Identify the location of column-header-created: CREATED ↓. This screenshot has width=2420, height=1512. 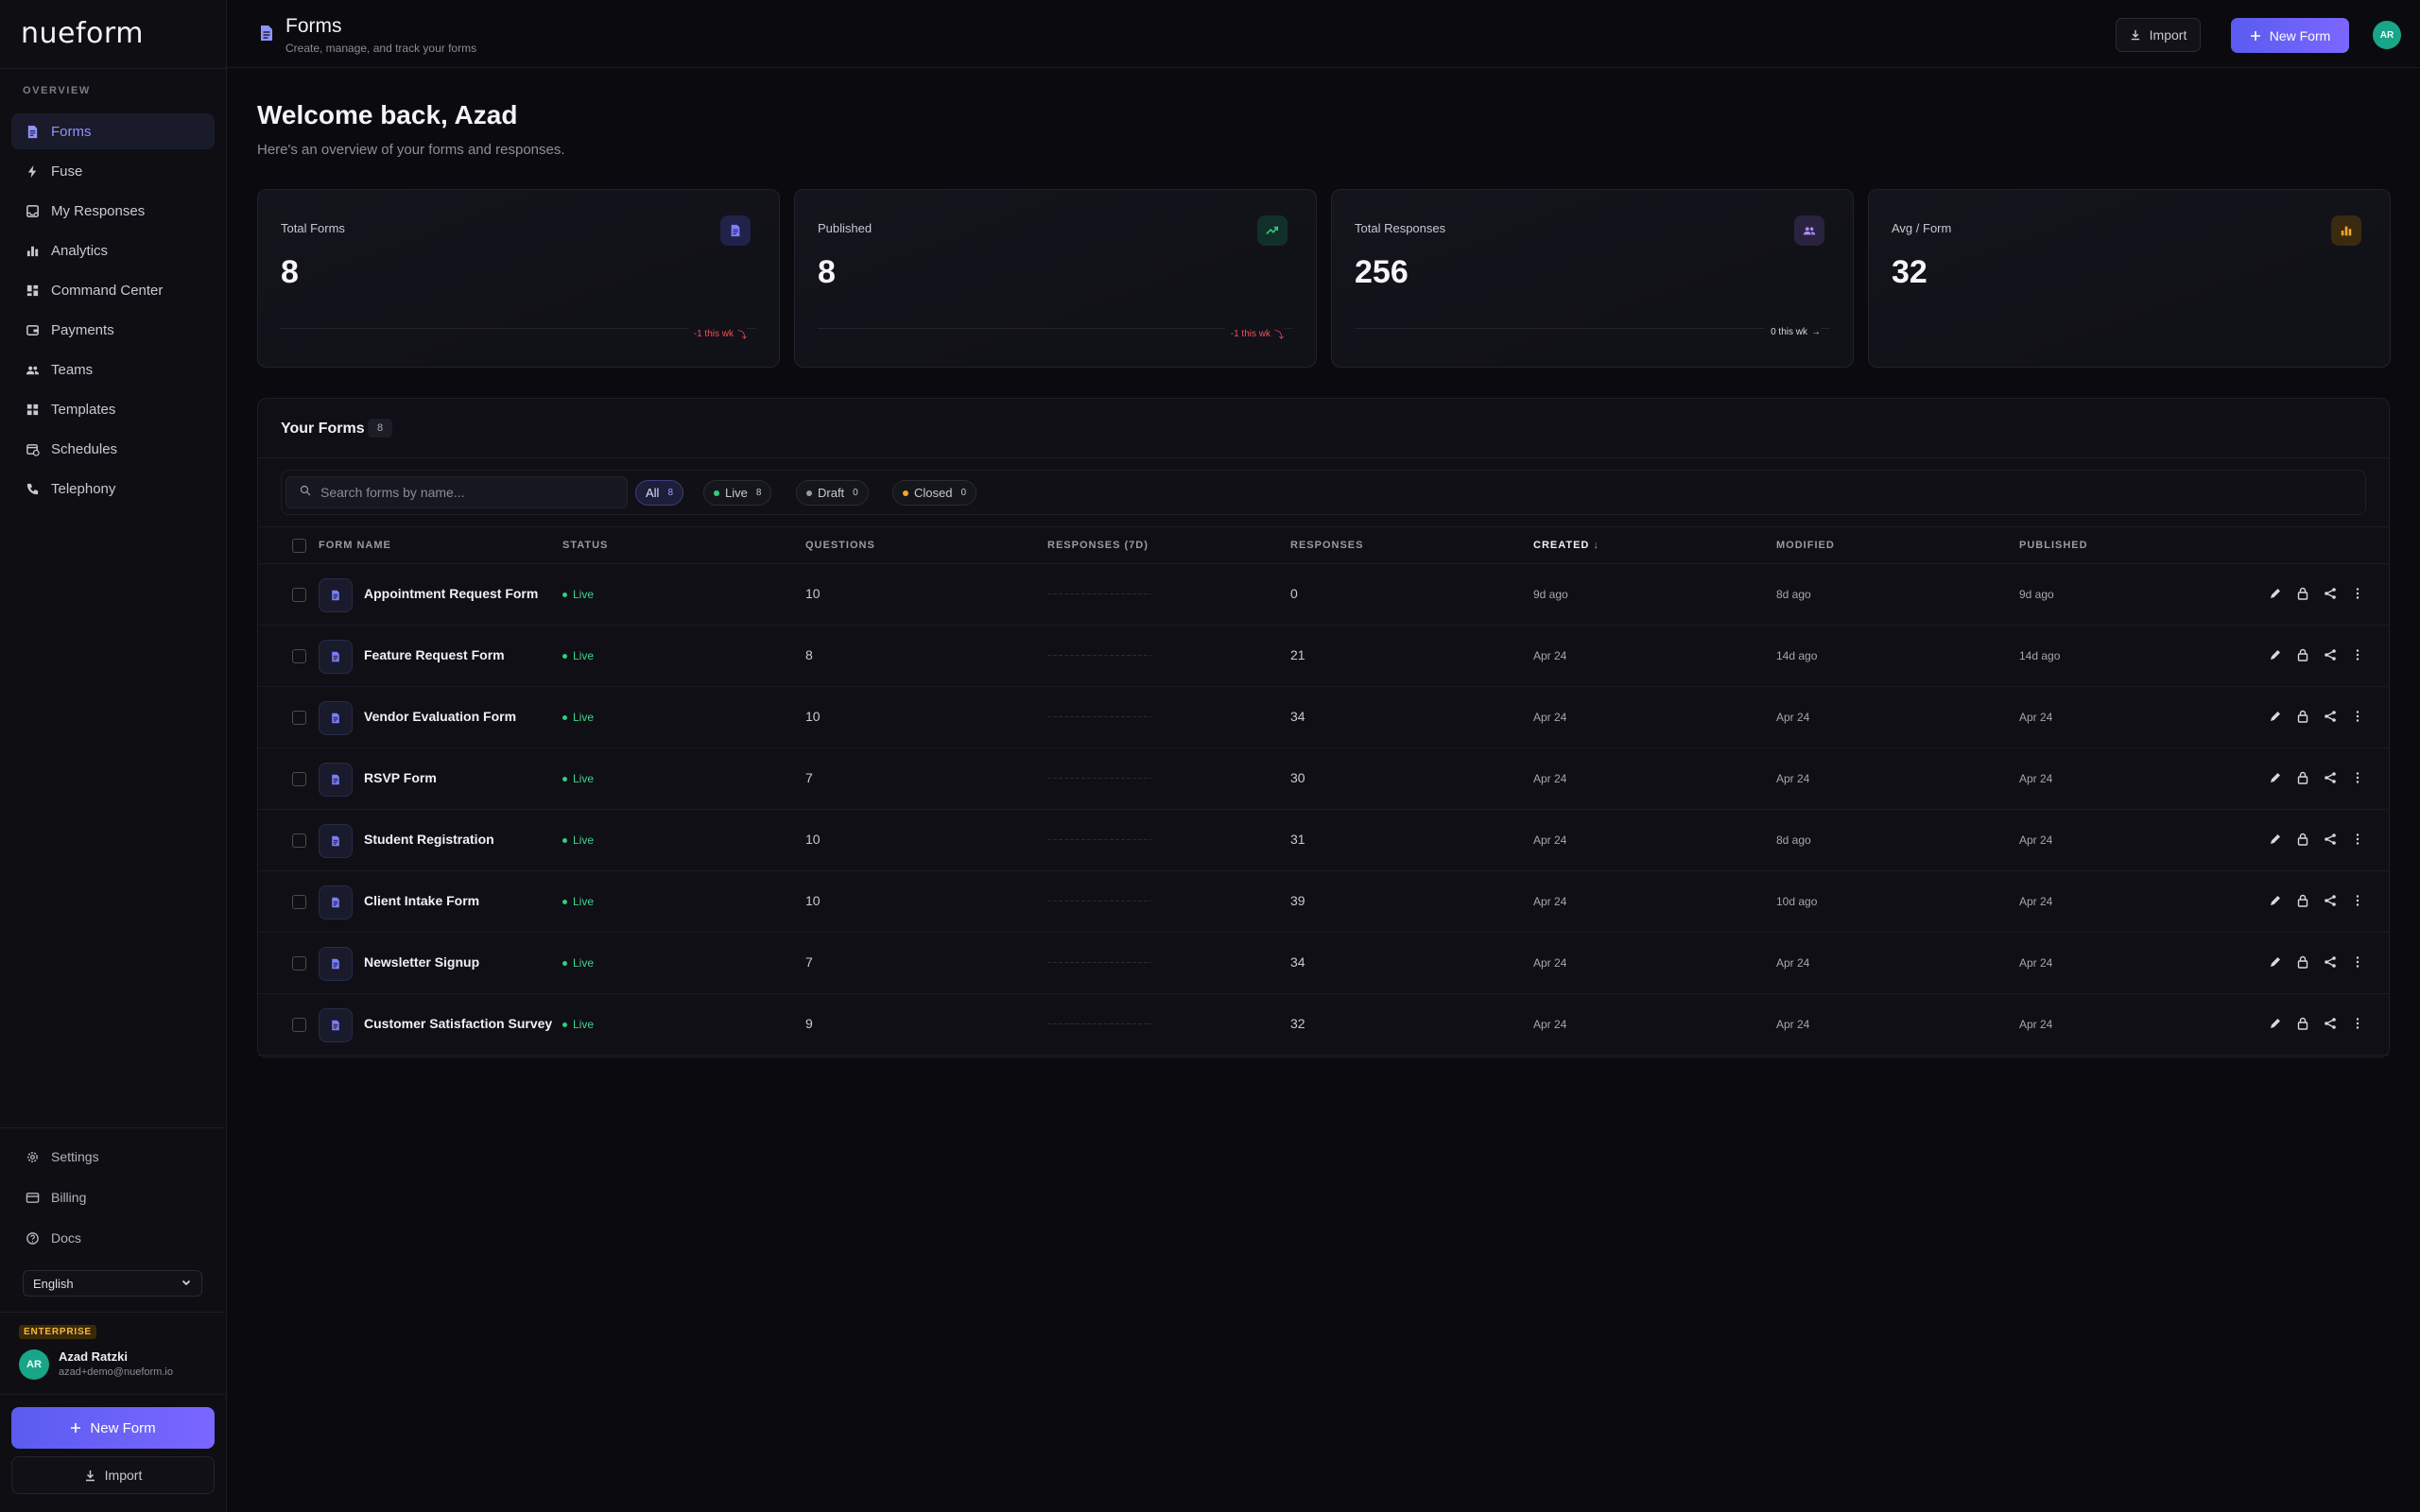
(1566, 545).